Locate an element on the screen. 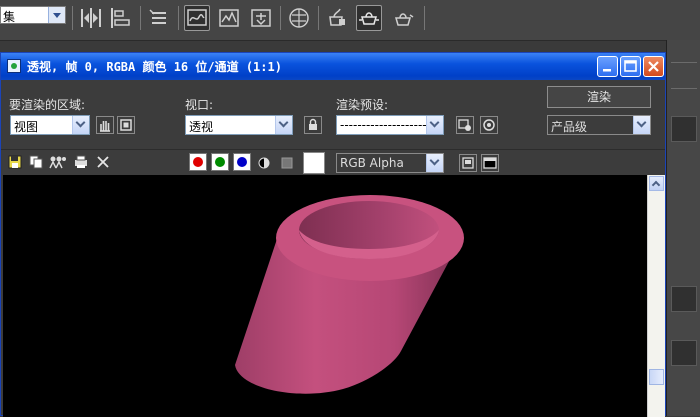 The width and height of the screenshot is (700, 417). clear-color-swatch is located at coordinates (314, 163).